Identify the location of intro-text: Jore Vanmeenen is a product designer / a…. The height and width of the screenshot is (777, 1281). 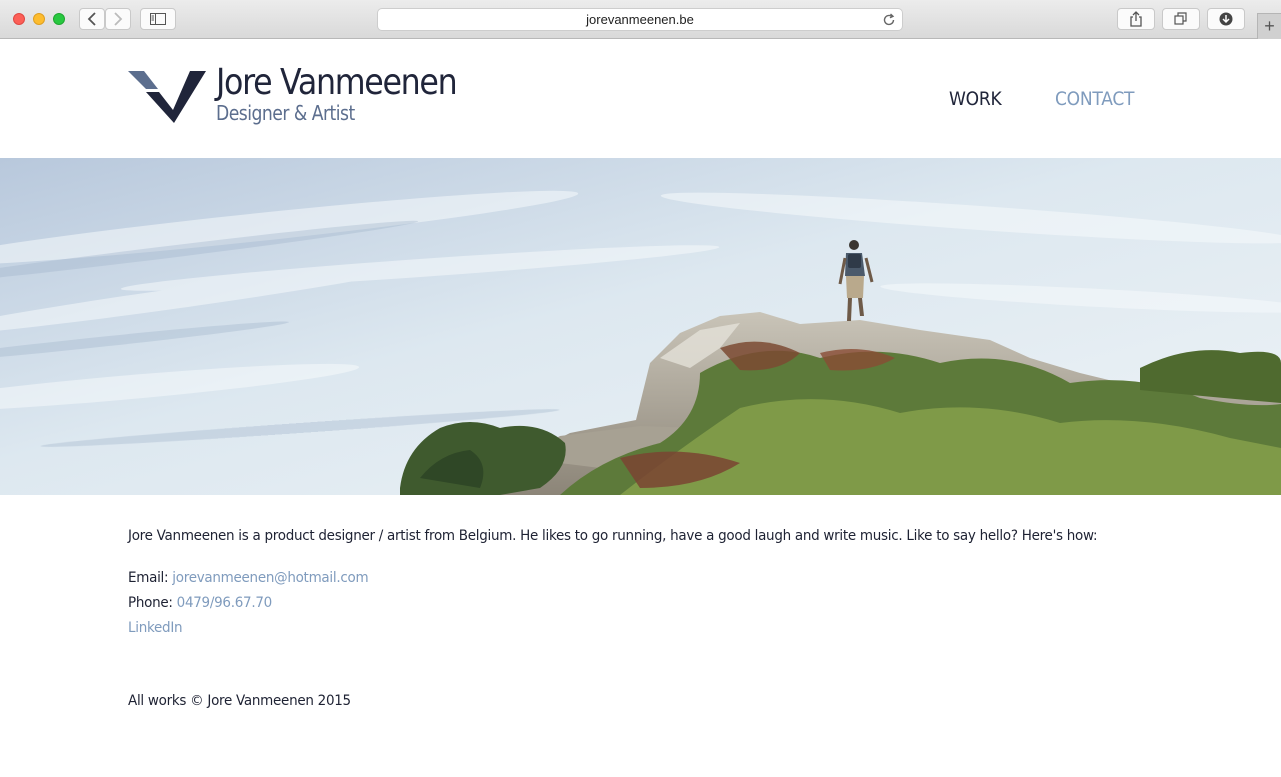
(613, 536).